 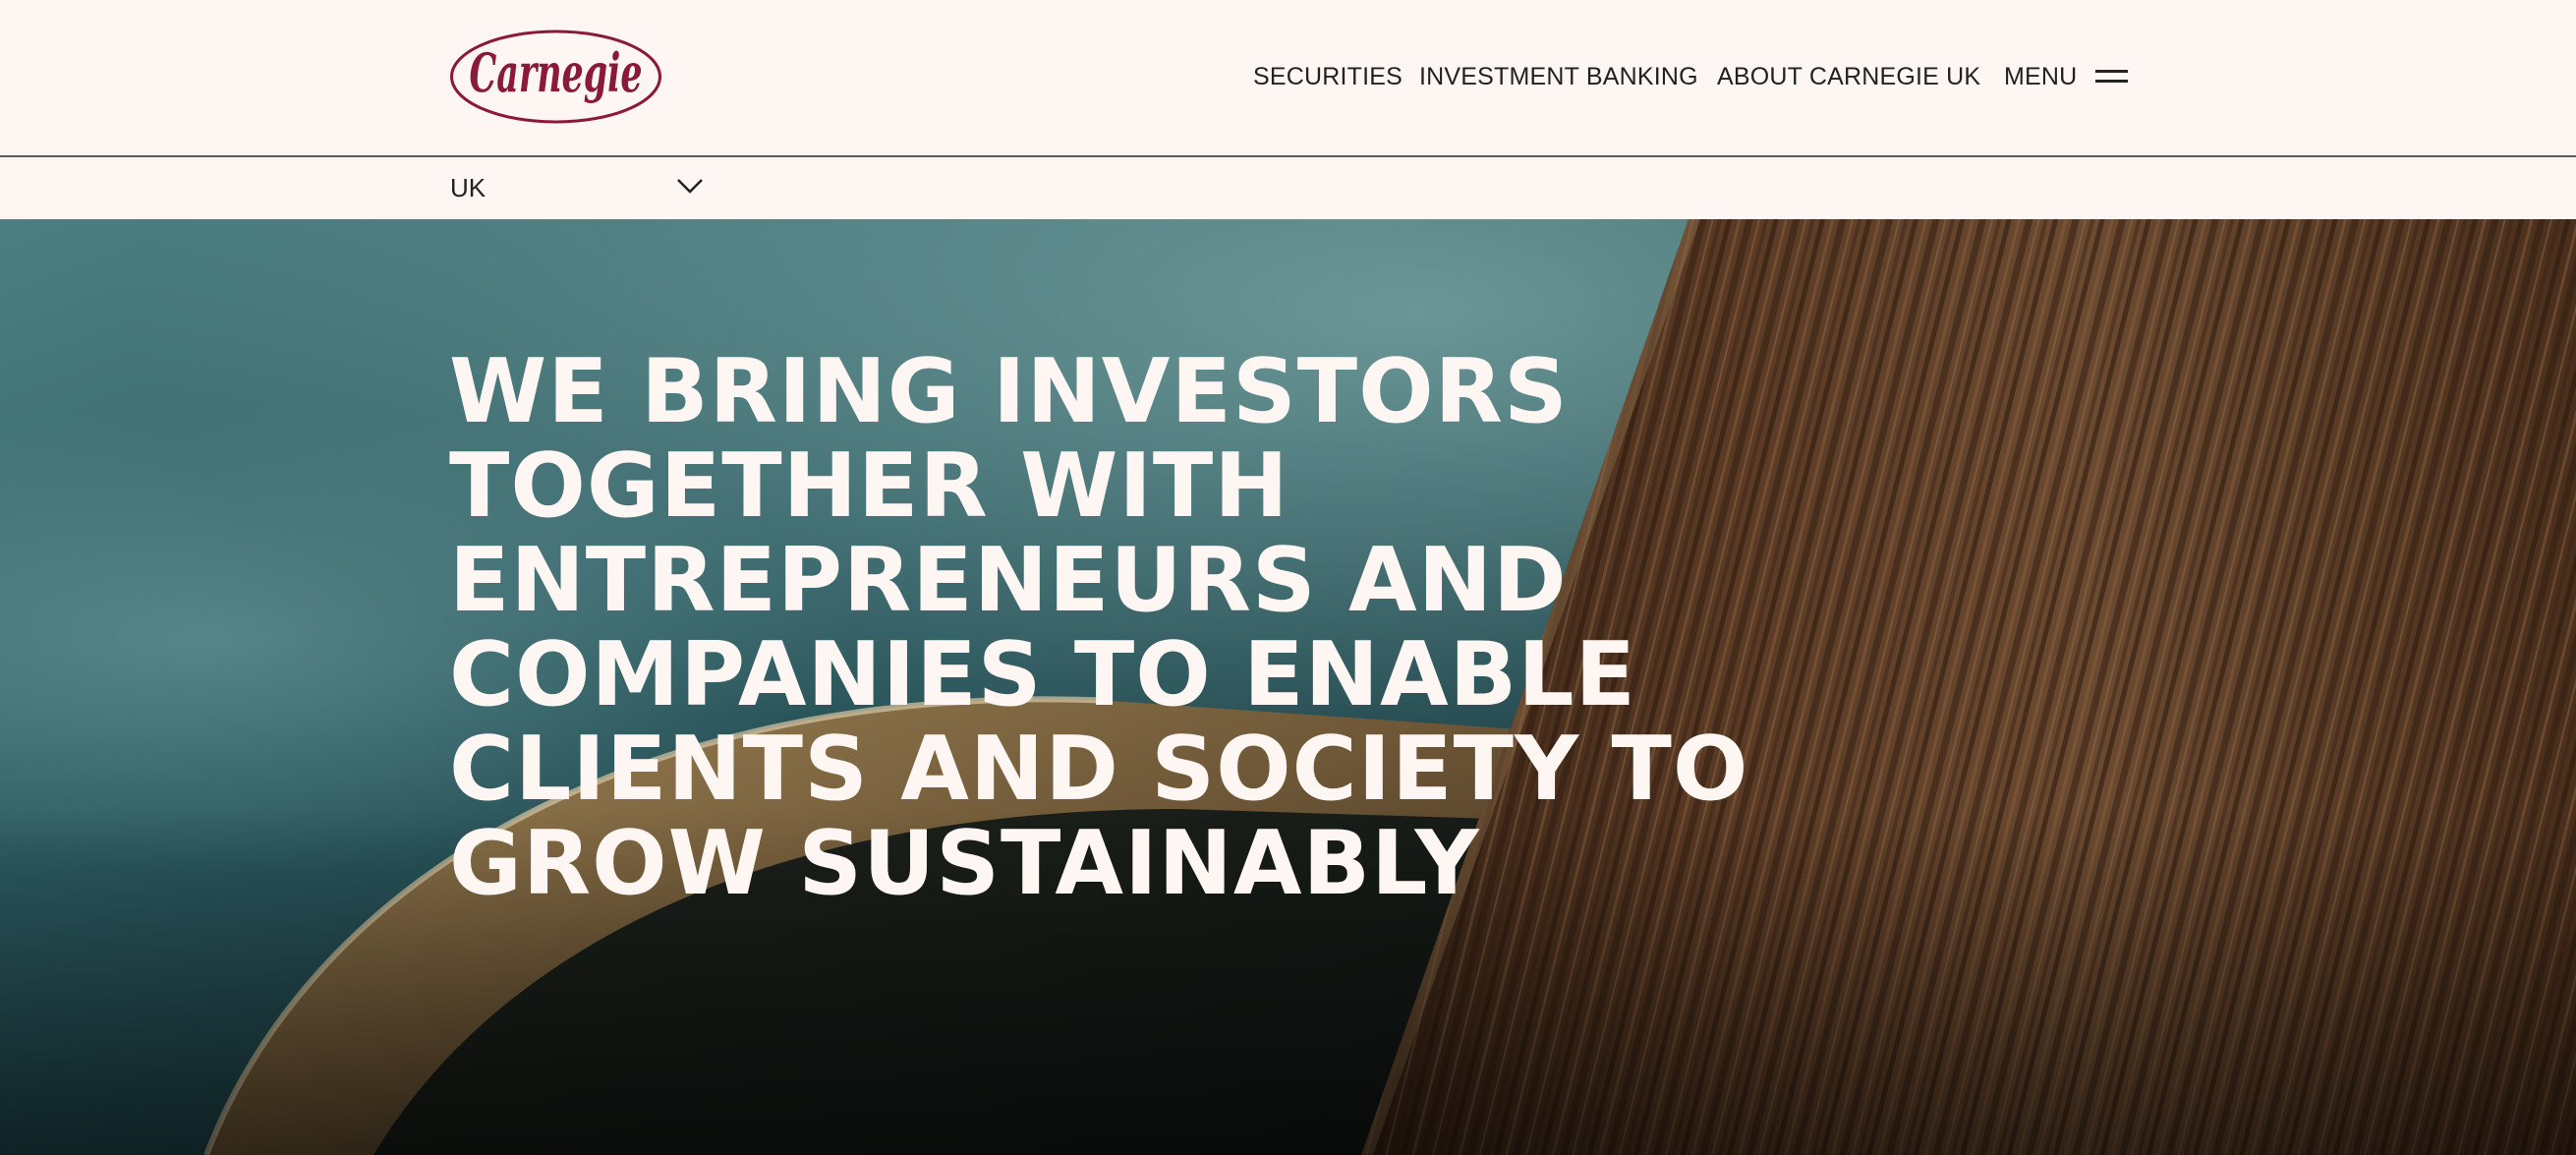 I want to click on nav-securities: SECURITIES, so click(x=1328, y=77).